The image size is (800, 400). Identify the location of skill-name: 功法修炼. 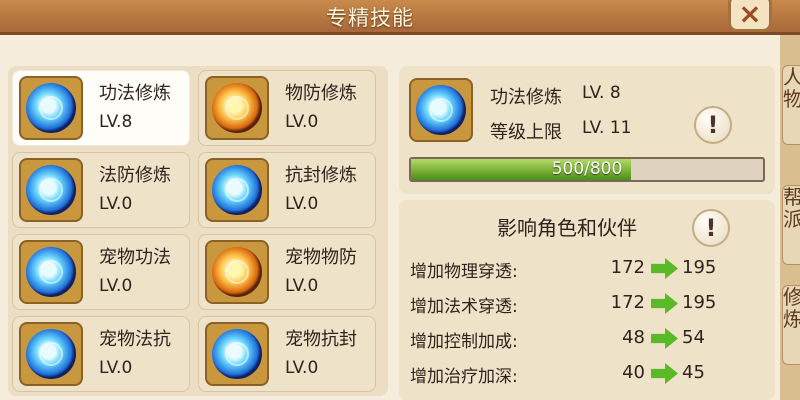
(135, 93).